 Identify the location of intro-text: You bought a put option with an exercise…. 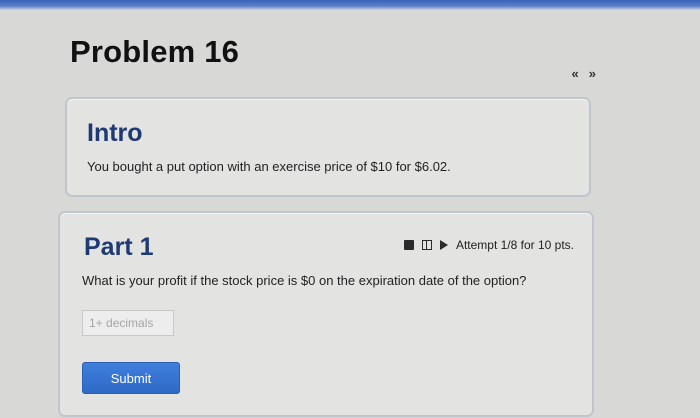
(269, 166).